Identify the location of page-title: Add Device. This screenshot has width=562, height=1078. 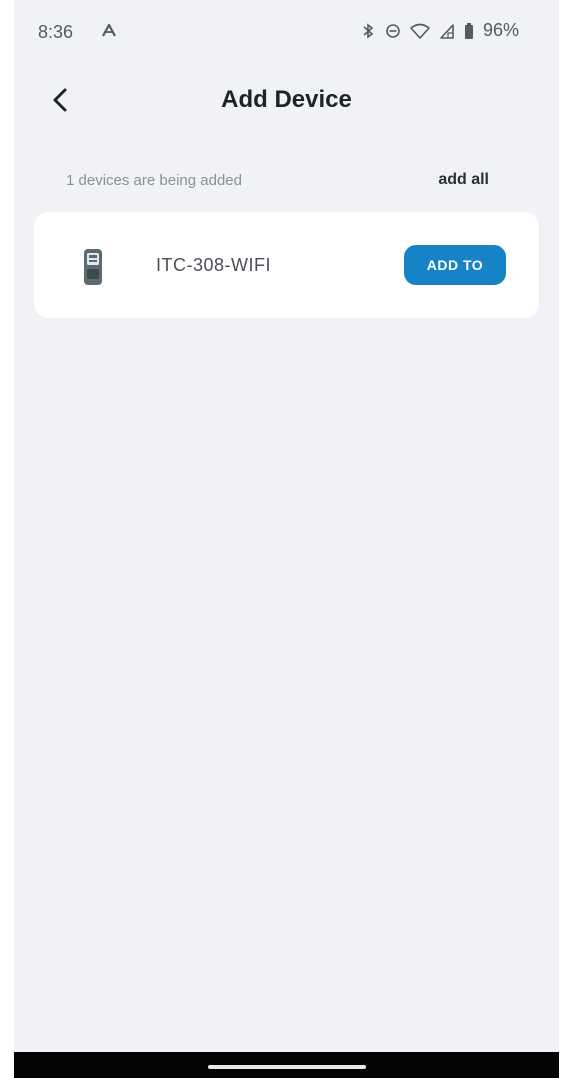
(286, 99).